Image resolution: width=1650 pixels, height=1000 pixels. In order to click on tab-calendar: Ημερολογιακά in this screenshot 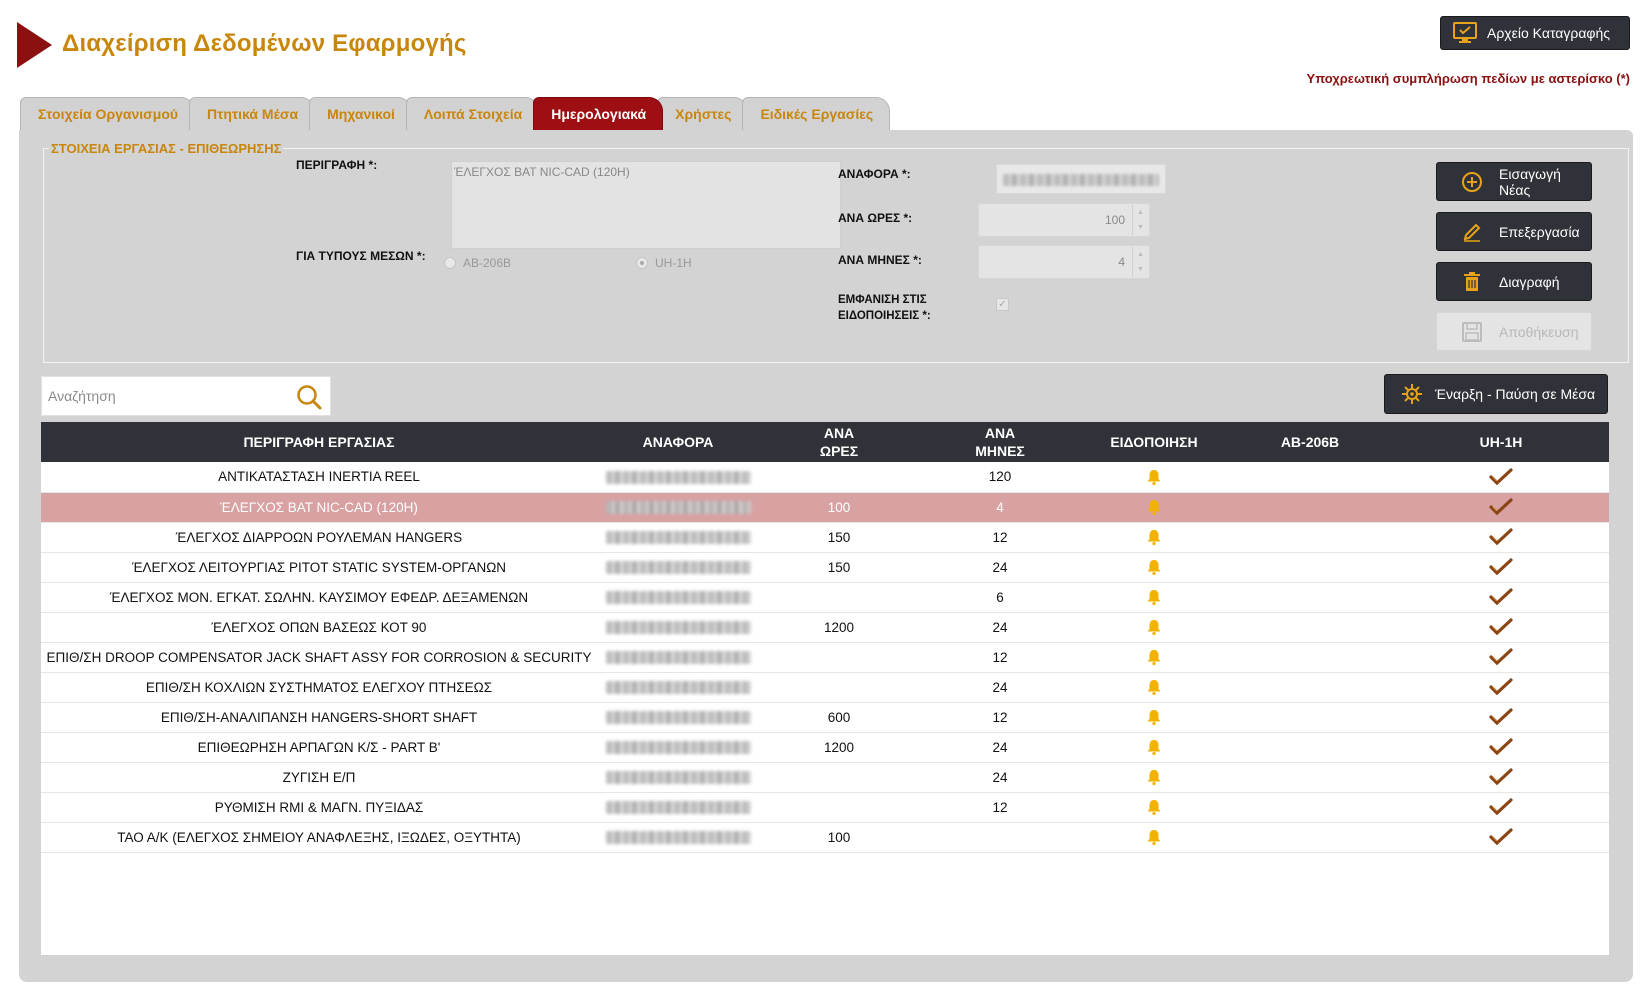, I will do `click(598, 113)`.